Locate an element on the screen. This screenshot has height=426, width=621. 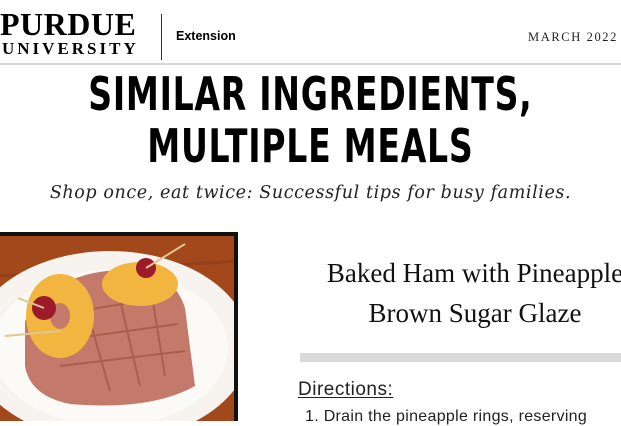
extension-label: Extension is located at coordinates (206, 36).